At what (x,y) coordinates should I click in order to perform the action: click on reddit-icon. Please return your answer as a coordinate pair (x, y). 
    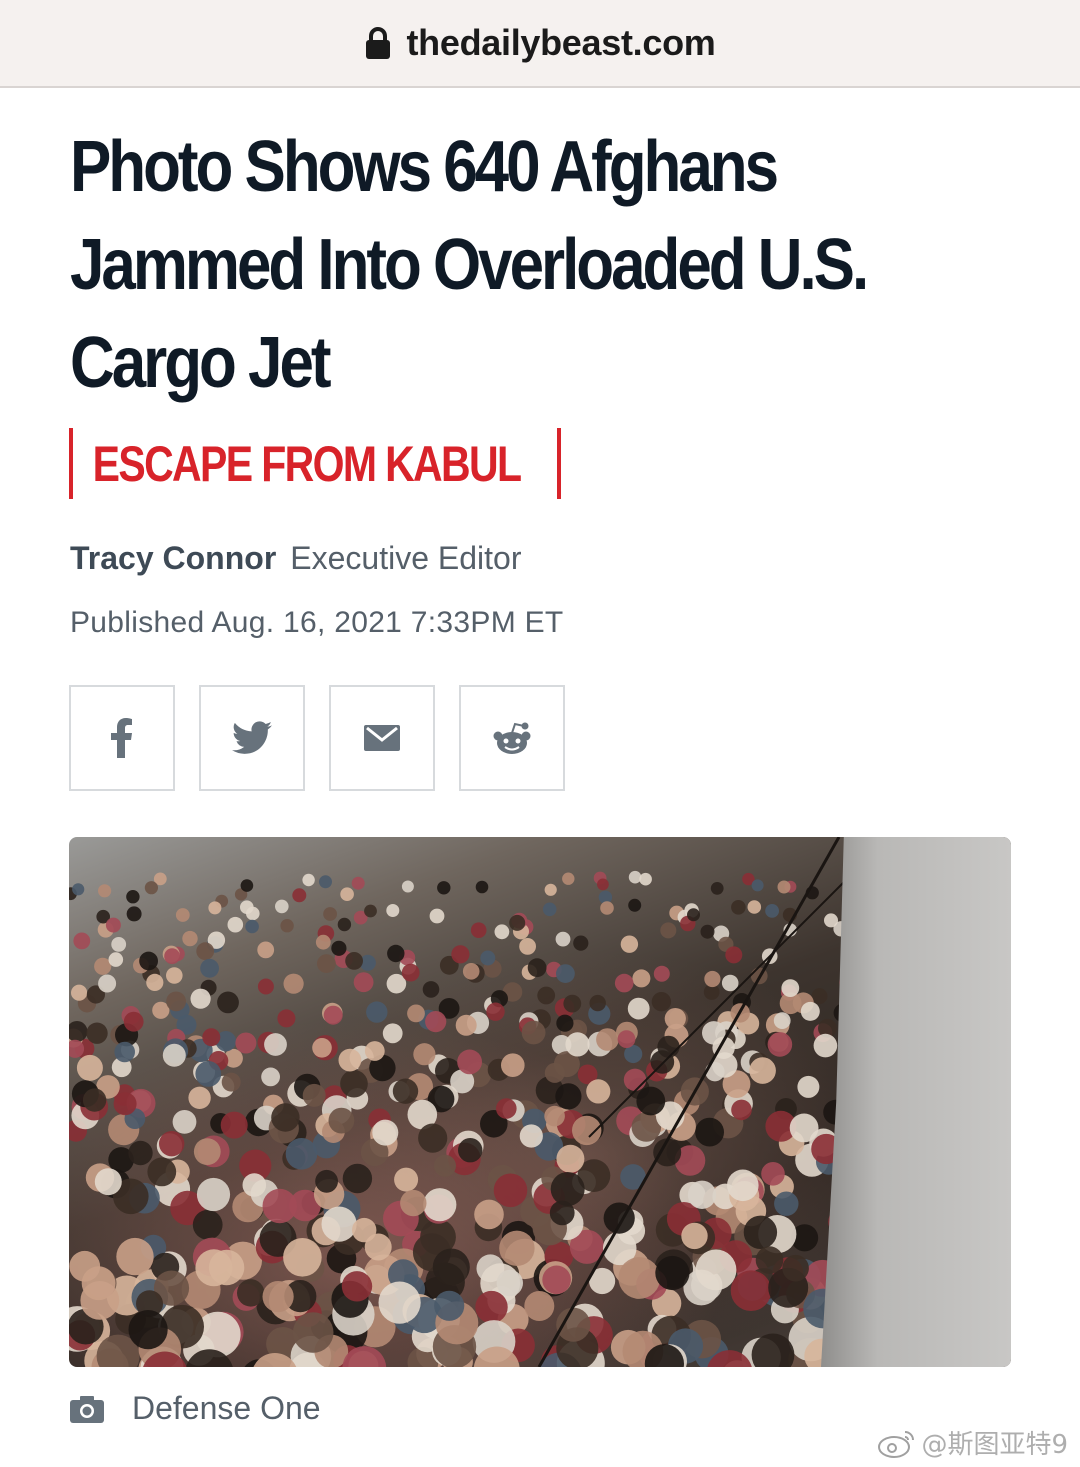
    Looking at the image, I should click on (512, 738).